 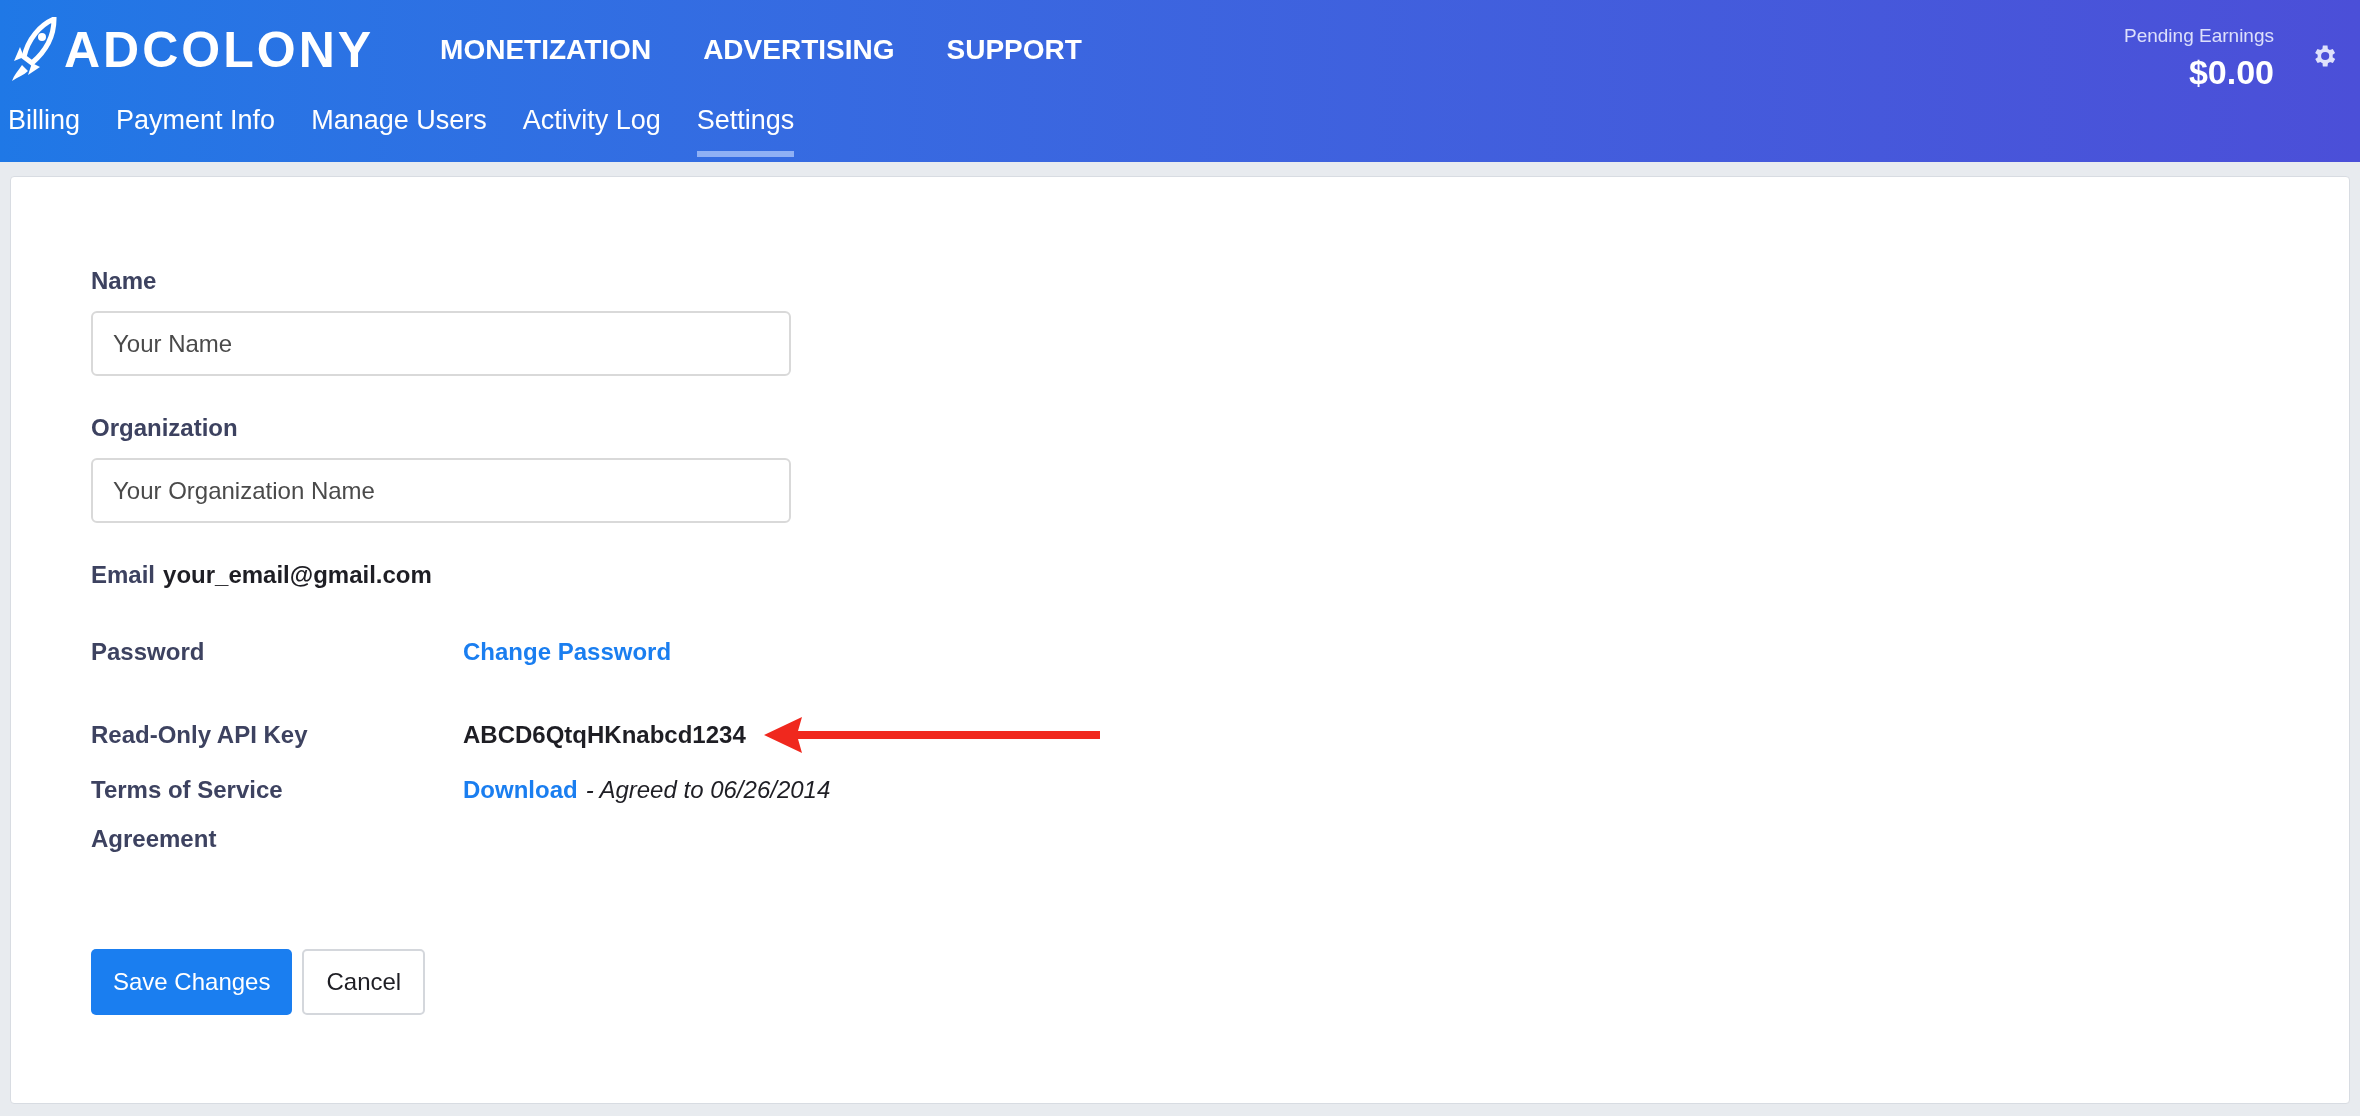 I want to click on row-label: Password, so click(x=148, y=652).